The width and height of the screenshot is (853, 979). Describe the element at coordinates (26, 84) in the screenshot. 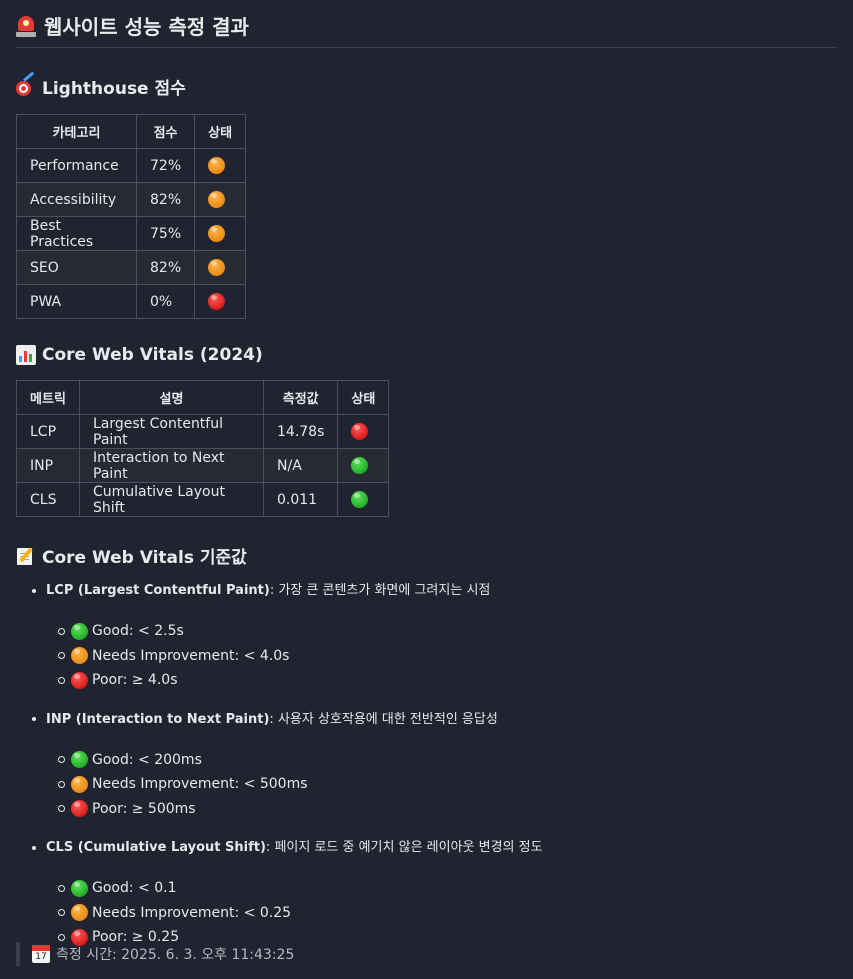

I see `target-icon` at that location.